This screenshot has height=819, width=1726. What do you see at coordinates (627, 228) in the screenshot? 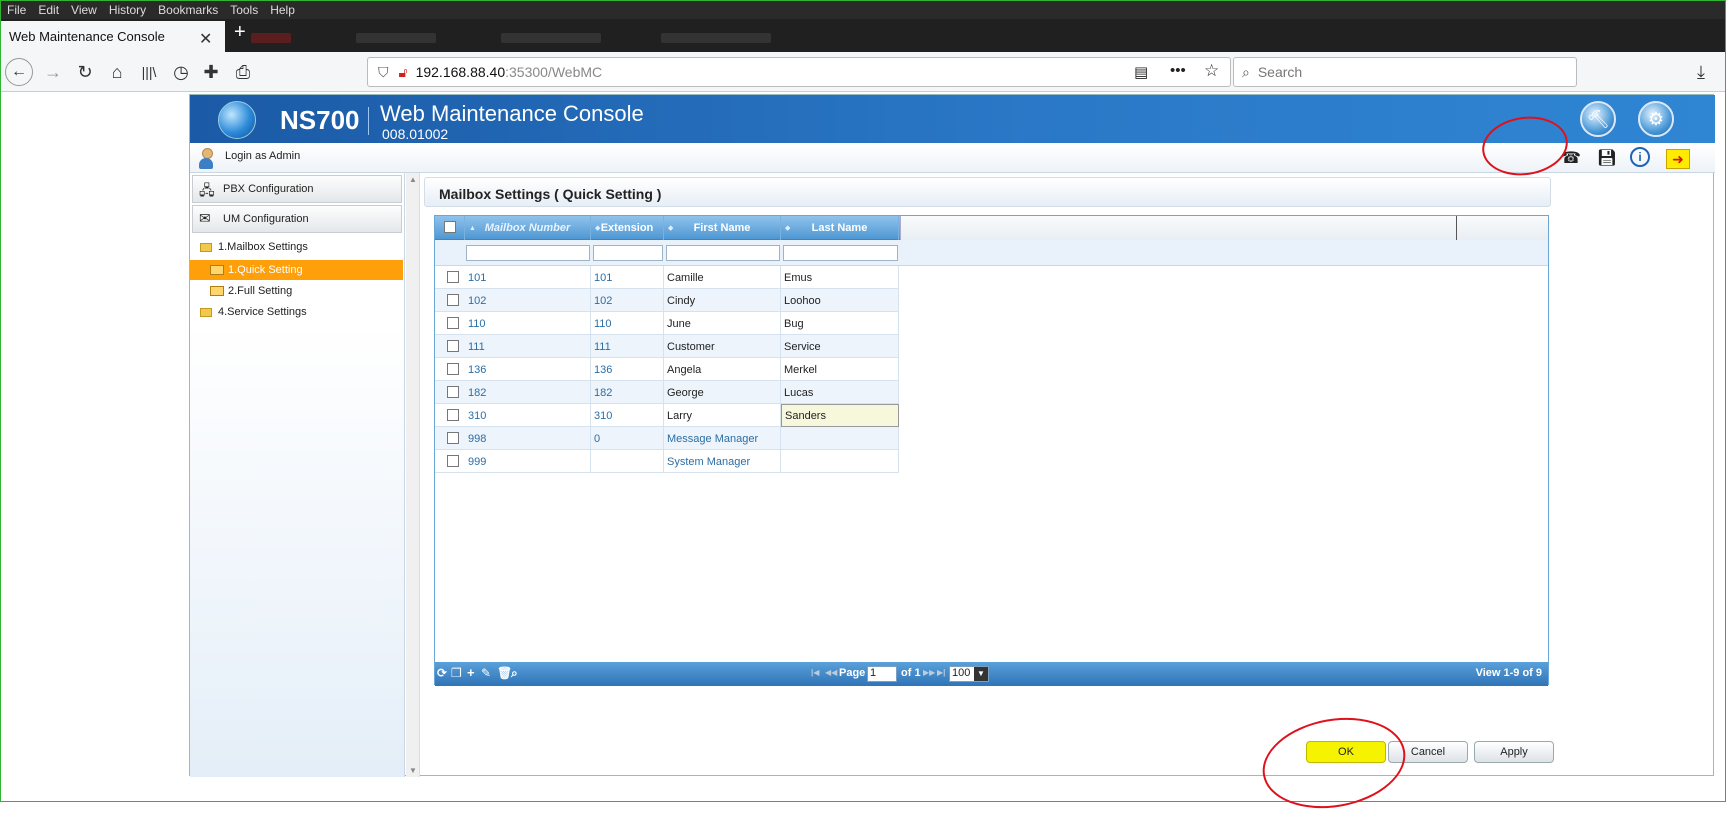
I see `column-header-extension: ◆ Extension` at bounding box center [627, 228].